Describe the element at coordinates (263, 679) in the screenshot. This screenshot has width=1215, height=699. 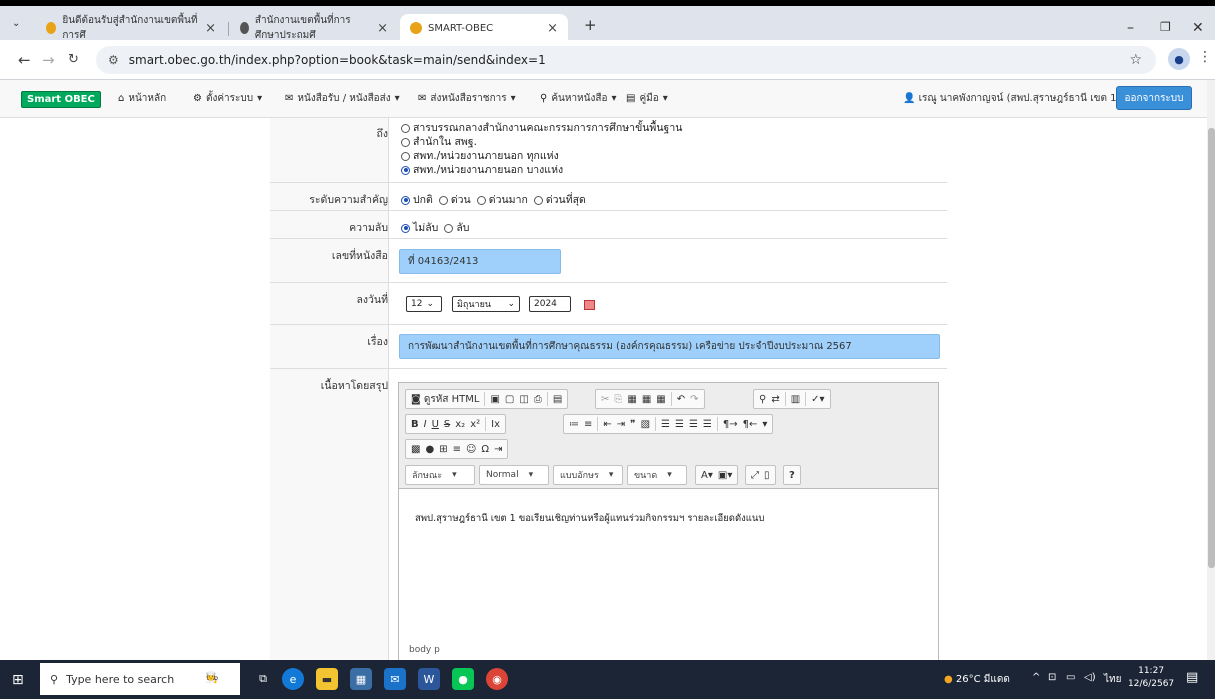
I see `task-view-icon: ⧉` at that location.